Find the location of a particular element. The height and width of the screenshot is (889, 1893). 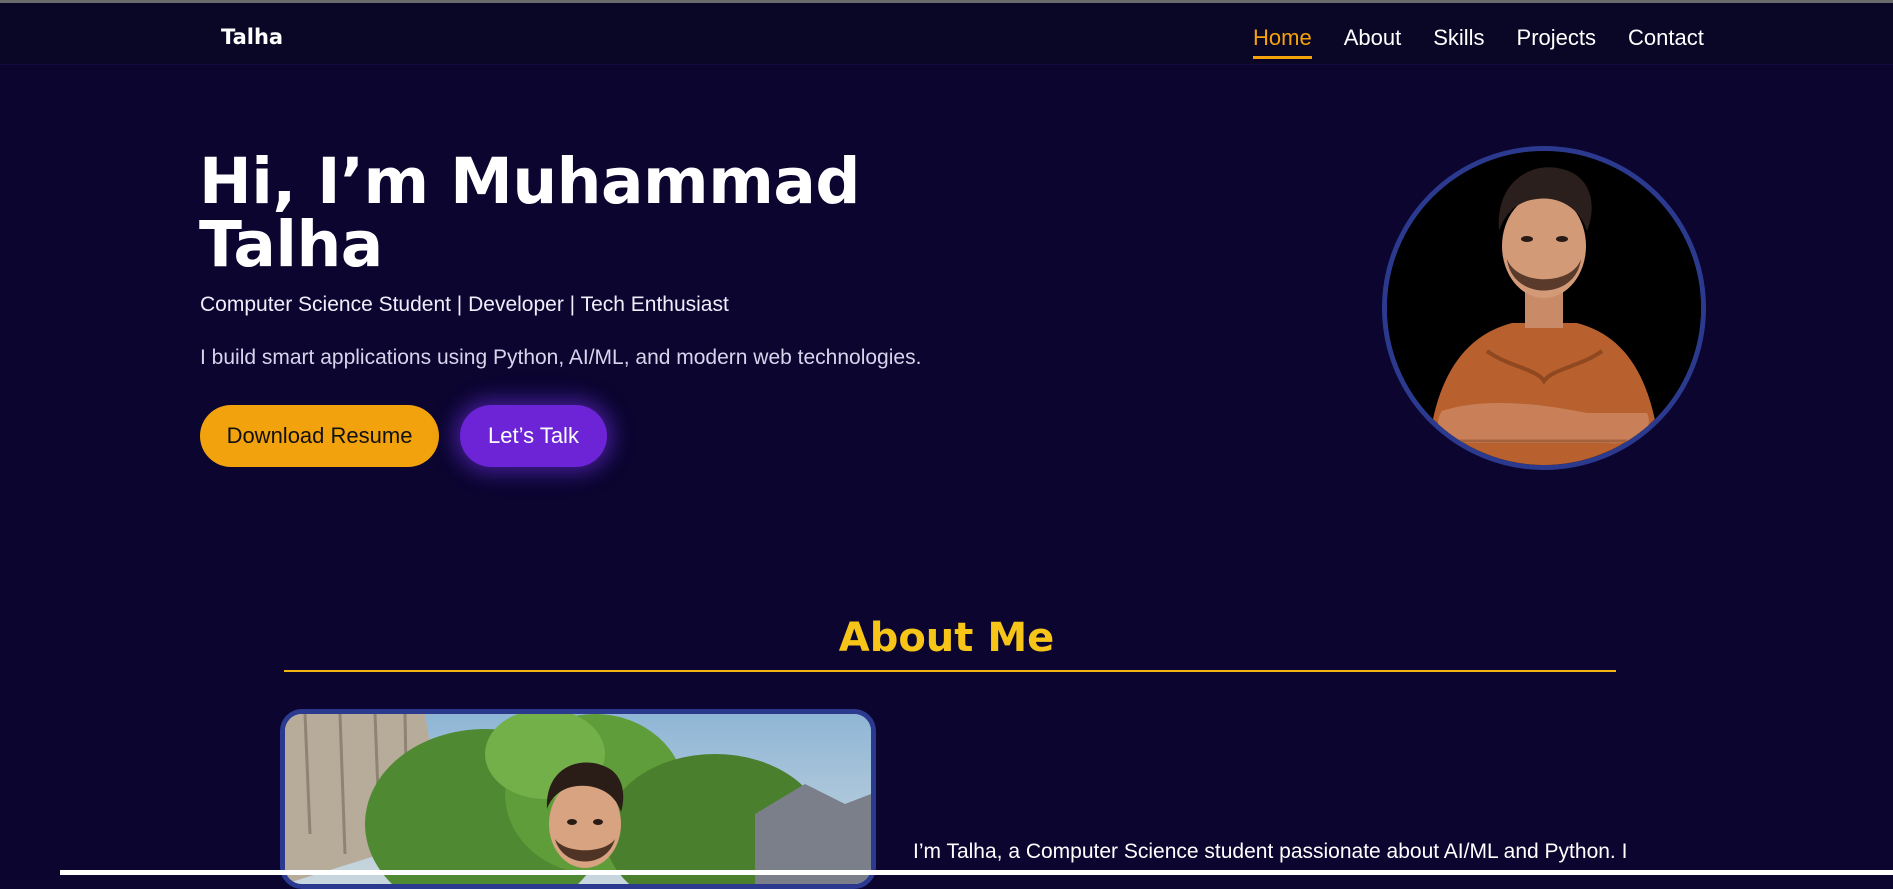

about-section-title: About Me is located at coordinates (946, 638).